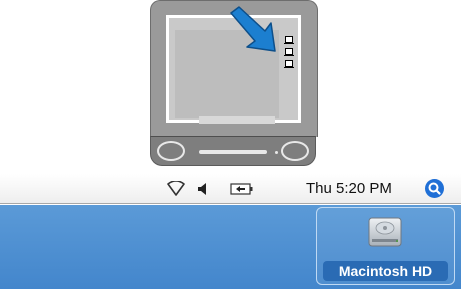 The width and height of the screenshot is (461, 289). What do you see at coordinates (176, 189) in the screenshot?
I see `wifi-icon` at bounding box center [176, 189].